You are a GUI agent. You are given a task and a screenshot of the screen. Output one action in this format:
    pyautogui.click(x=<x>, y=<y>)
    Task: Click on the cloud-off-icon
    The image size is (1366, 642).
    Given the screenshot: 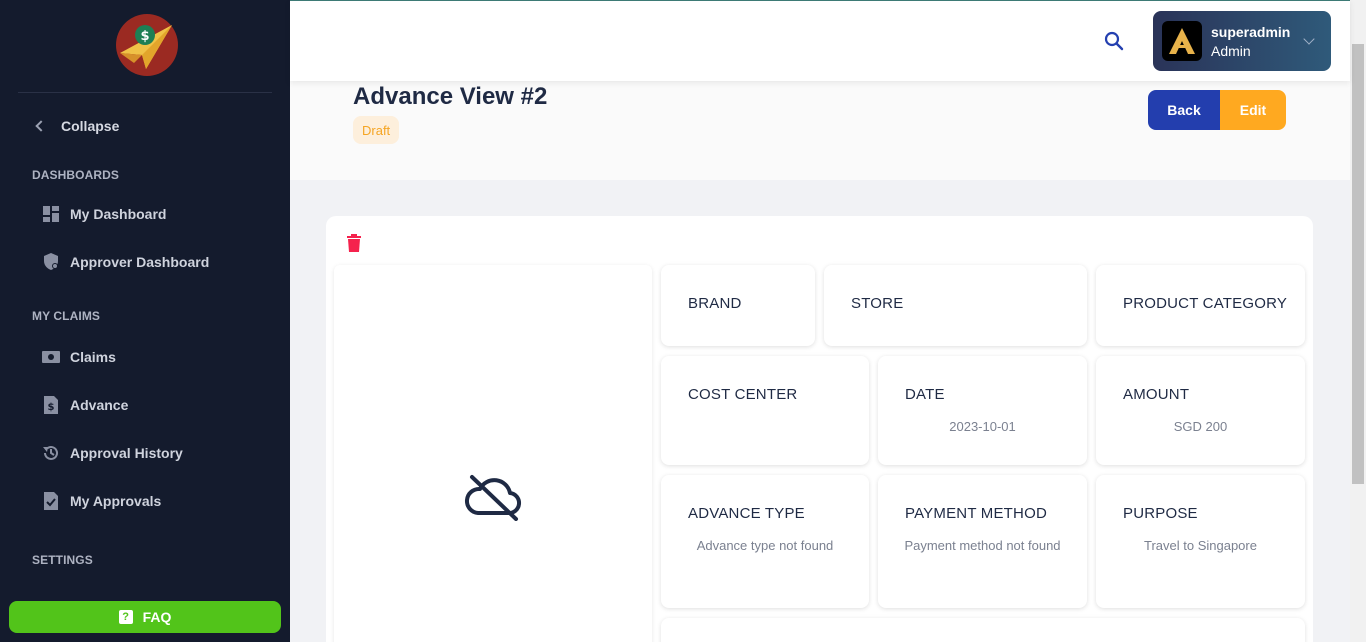 What is the action you would take?
    pyautogui.click(x=493, y=499)
    